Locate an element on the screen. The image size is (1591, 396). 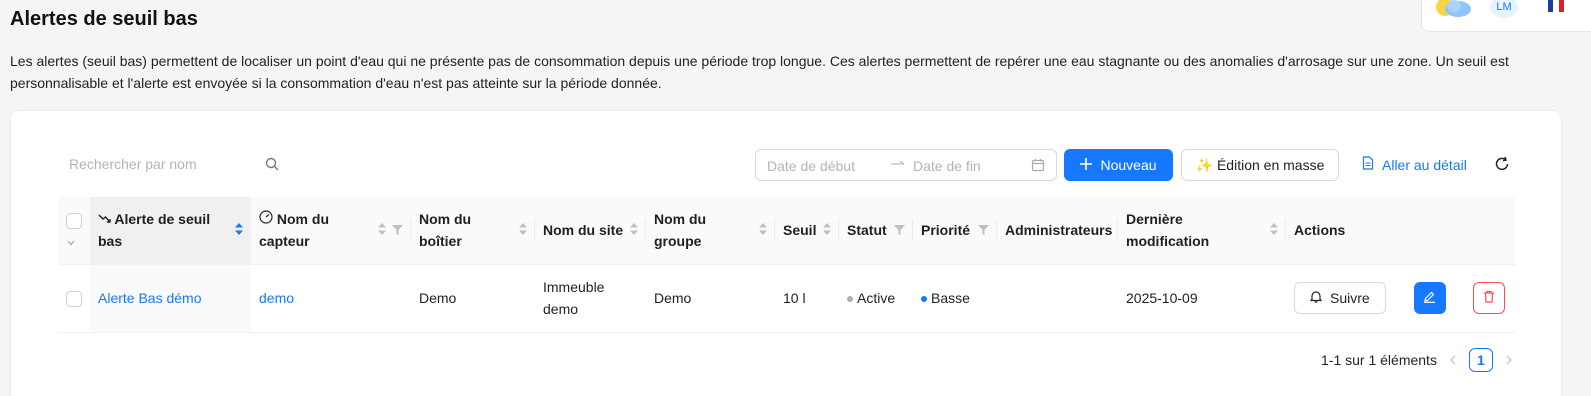
date-start-field: Date de début is located at coordinates (811, 166).